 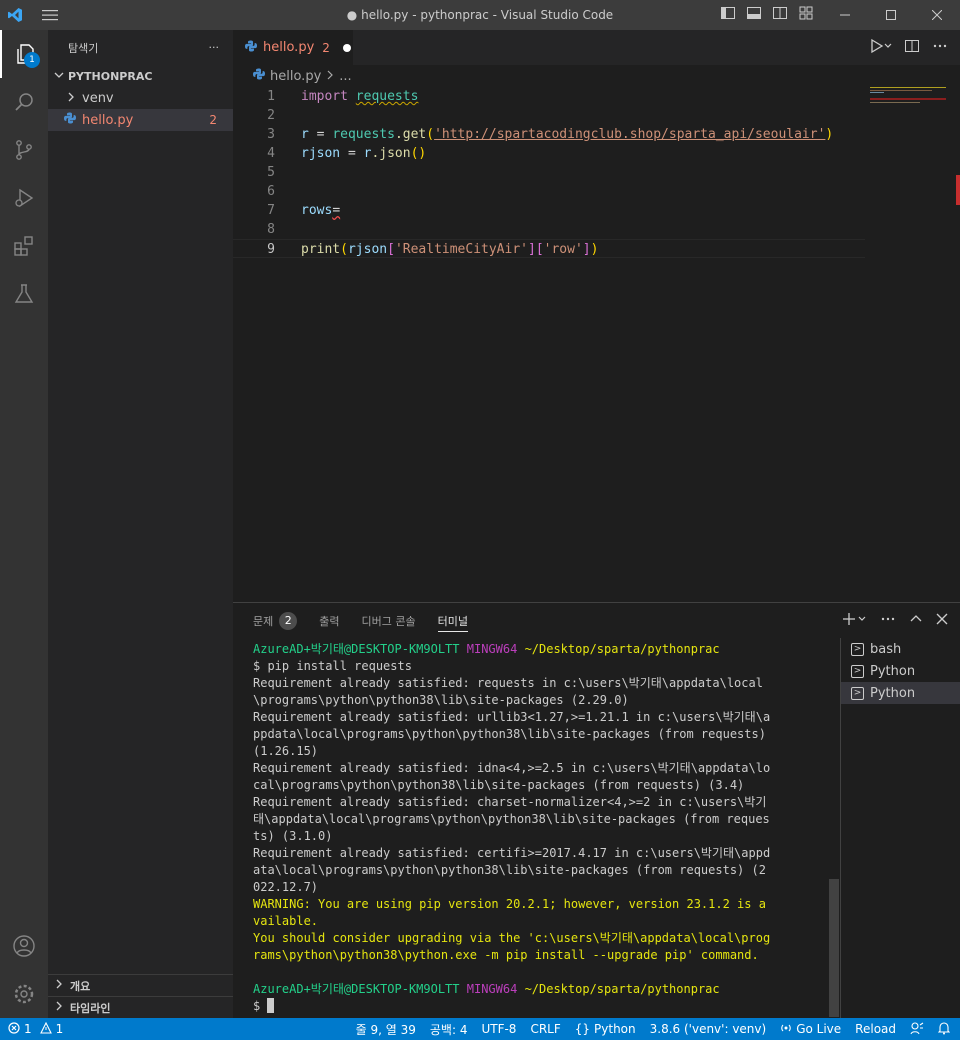 I want to click on reload-button: Reload, so click(x=875, y=1029).